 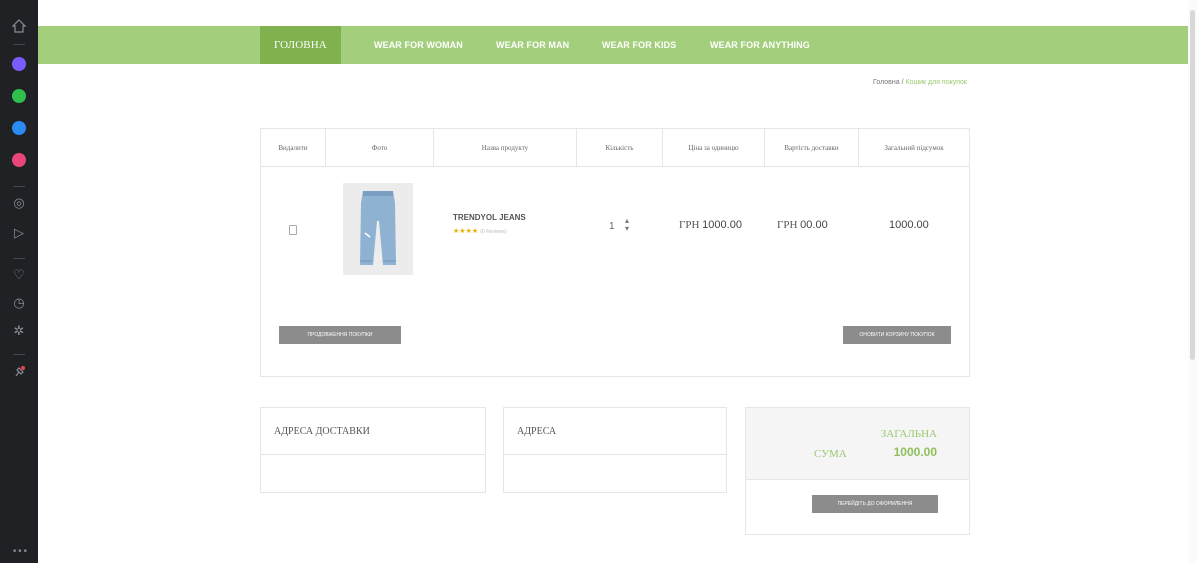 I want to click on update-cart-button: ОНОВИТИ КОРЗИНУ ПОКУПОК, so click(x=897, y=335).